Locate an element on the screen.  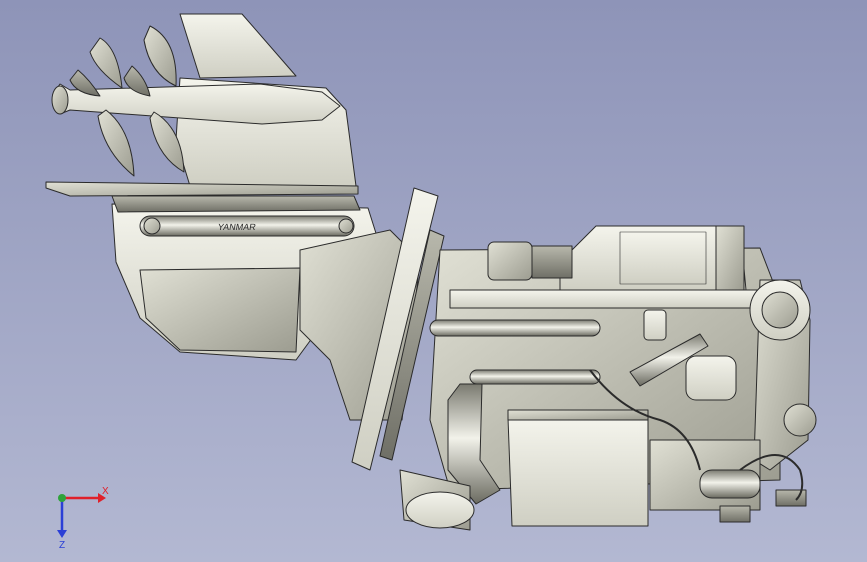
crank-pulley-hub is located at coordinates (780, 310).